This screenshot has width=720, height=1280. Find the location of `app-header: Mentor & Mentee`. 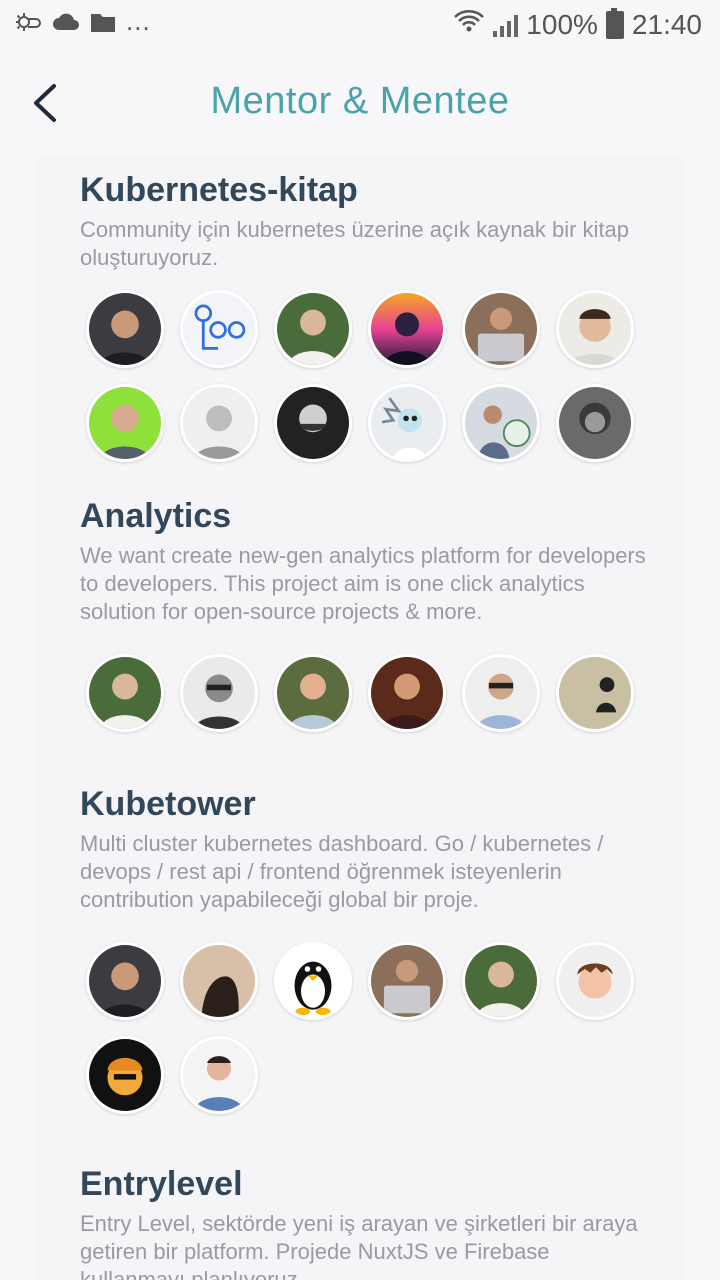

app-header: Mentor & Mentee is located at coordinates (360, 106).